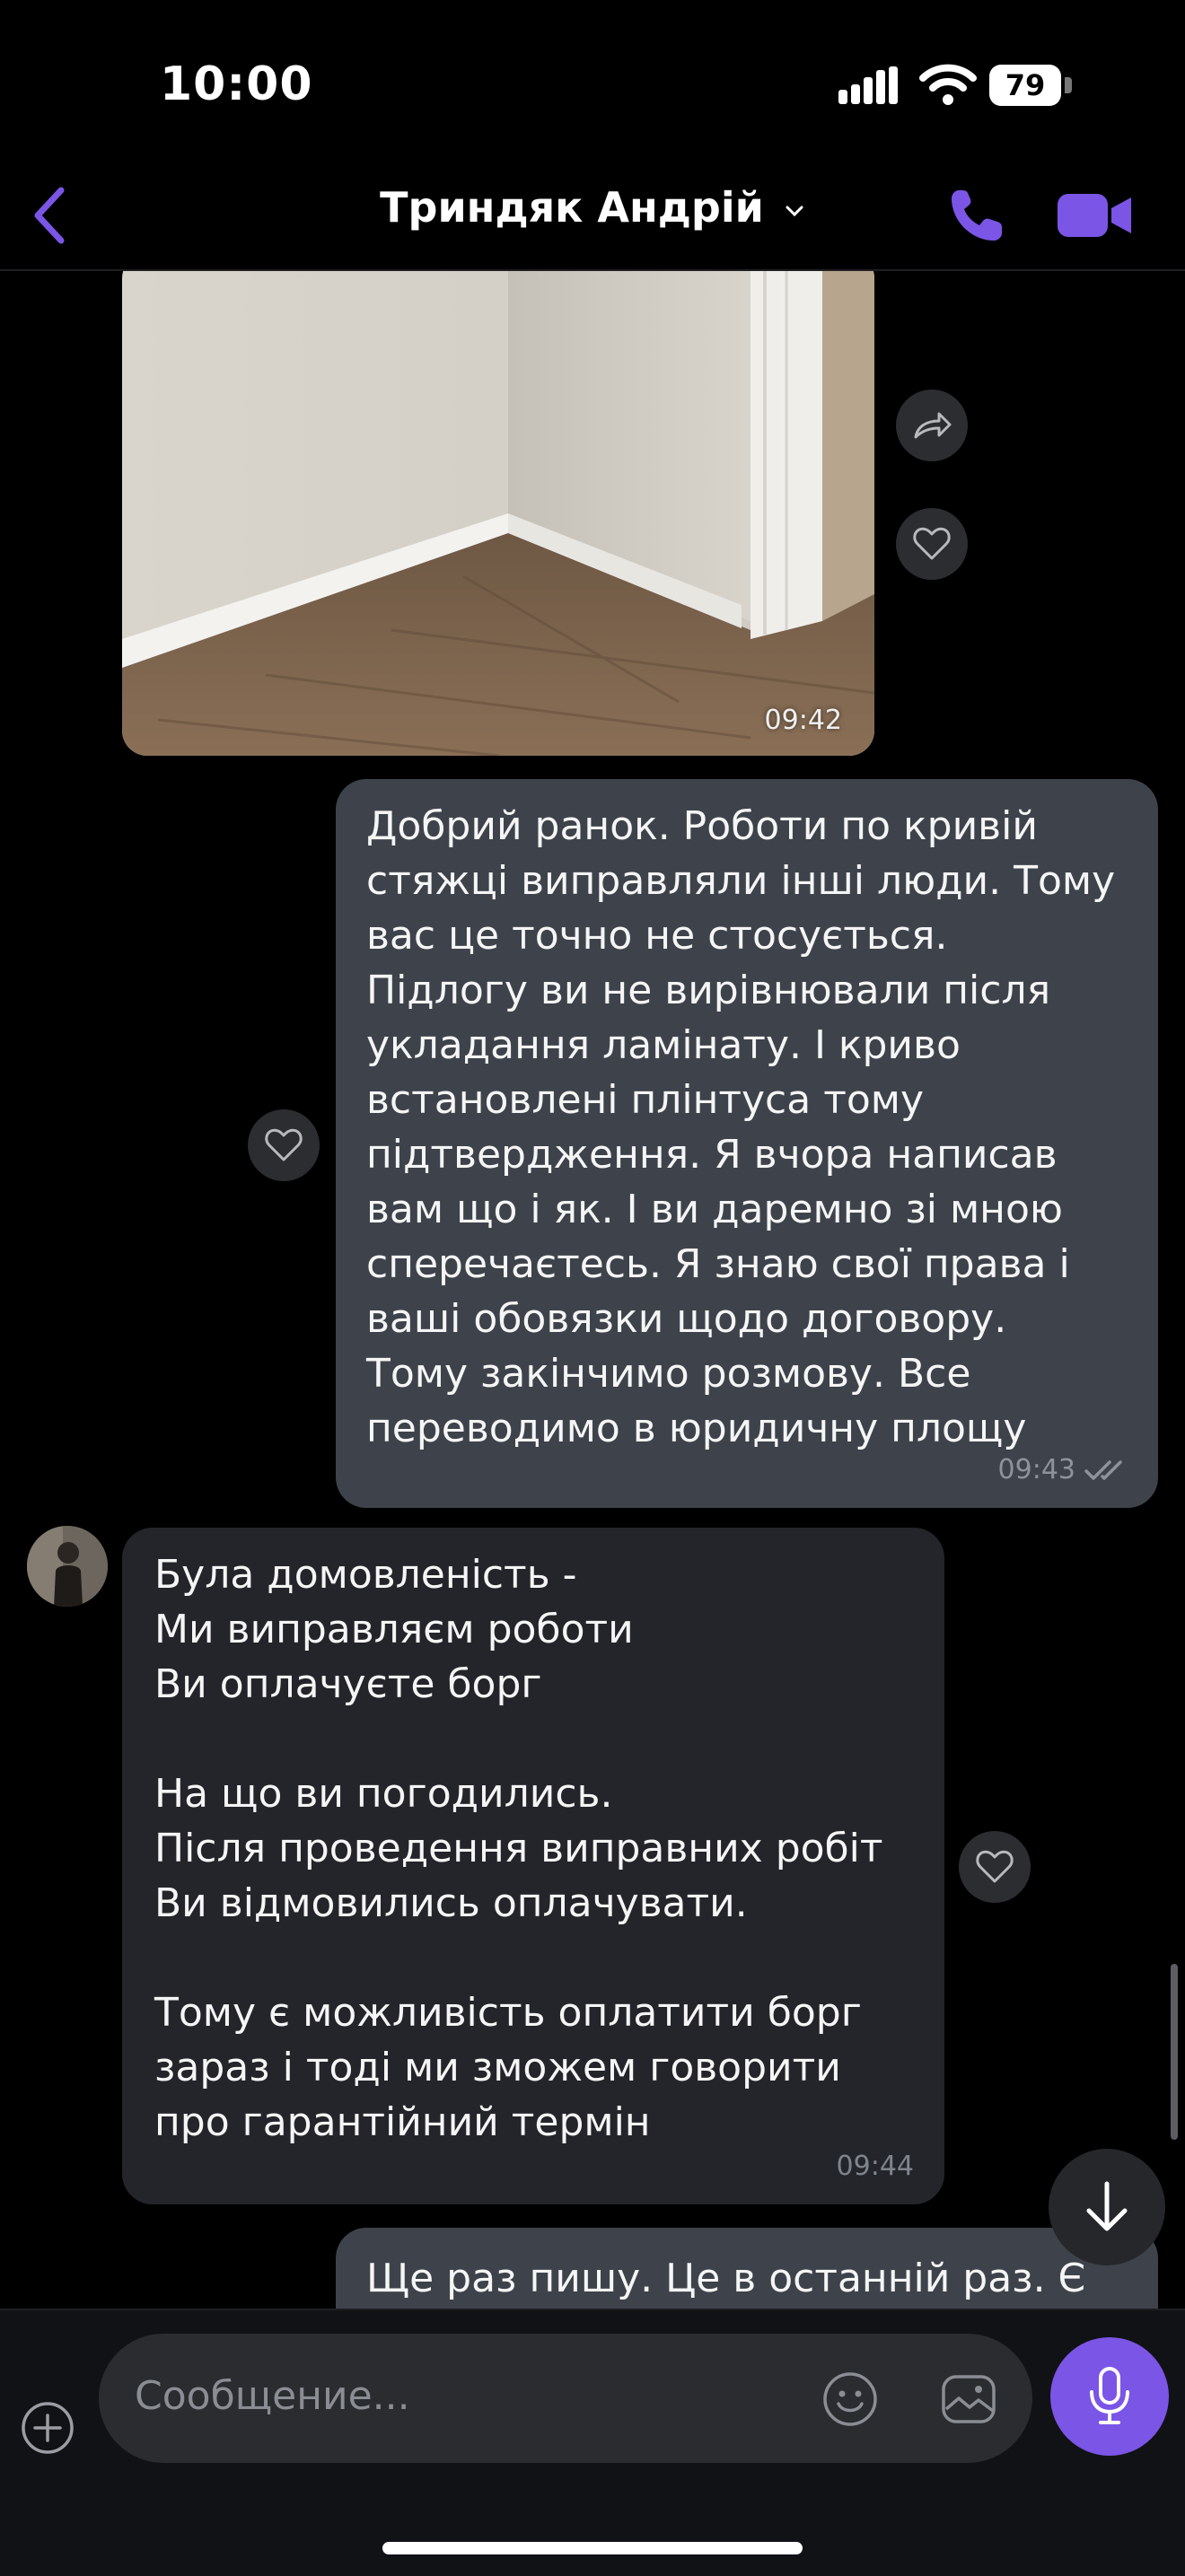 Image resolution: width=1185 pixels, height=2576 pixels. What do you see at coordinates (592, 2548) in the screenshot?
I see `home-indicator` at bounding box center [592, 2548].